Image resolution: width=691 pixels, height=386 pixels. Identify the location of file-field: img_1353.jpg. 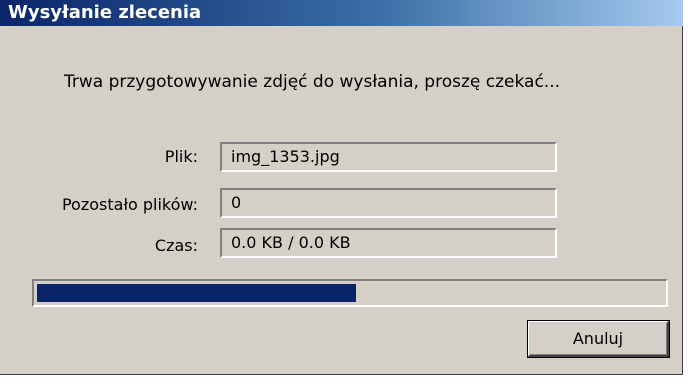
(388, 157).